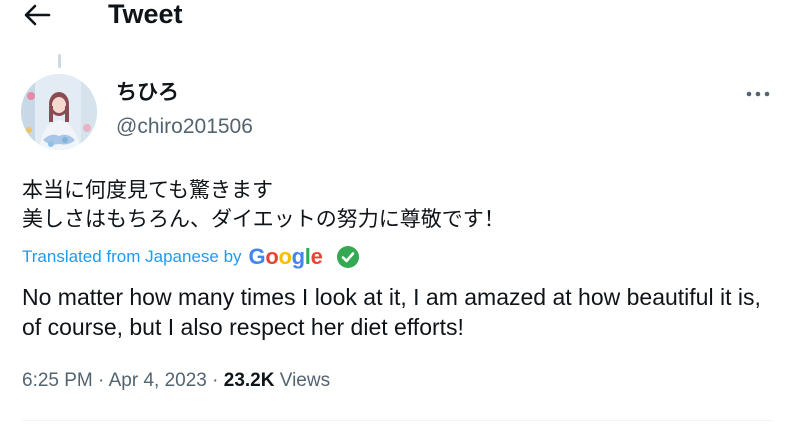 The image size is (791, 430). What do you see at coordinates (184, 127) in the screenshot?
I see `user-handle: @chiro201506` at bounding box center [184, 127].